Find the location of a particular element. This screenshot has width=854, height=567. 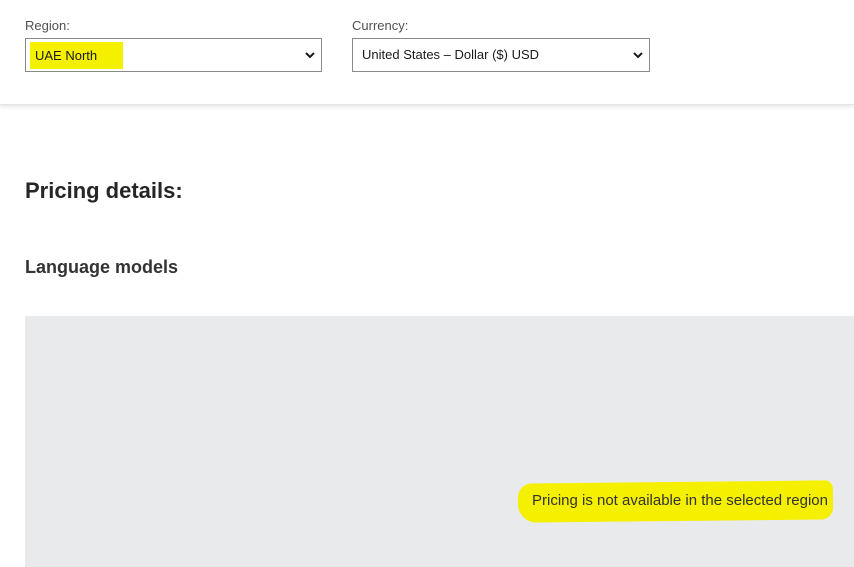

currency-select: United States – Dollar ($) USD is located at coordinates (501, 55).